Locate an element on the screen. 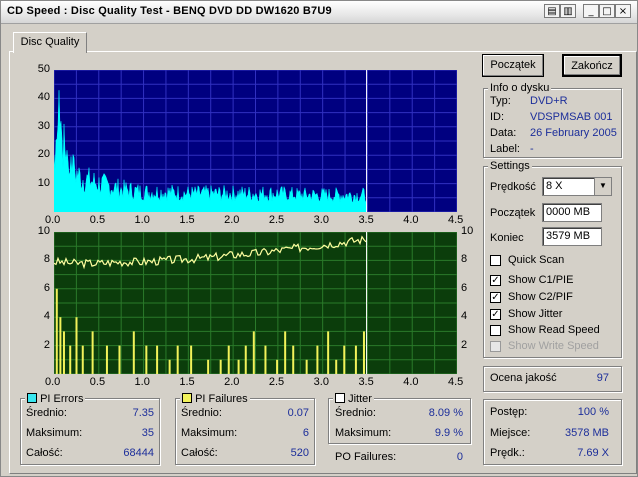 Image resolution: width=638 pixels, height=477 pixels. quality-value: 97 is located at coordinates (602, 378).